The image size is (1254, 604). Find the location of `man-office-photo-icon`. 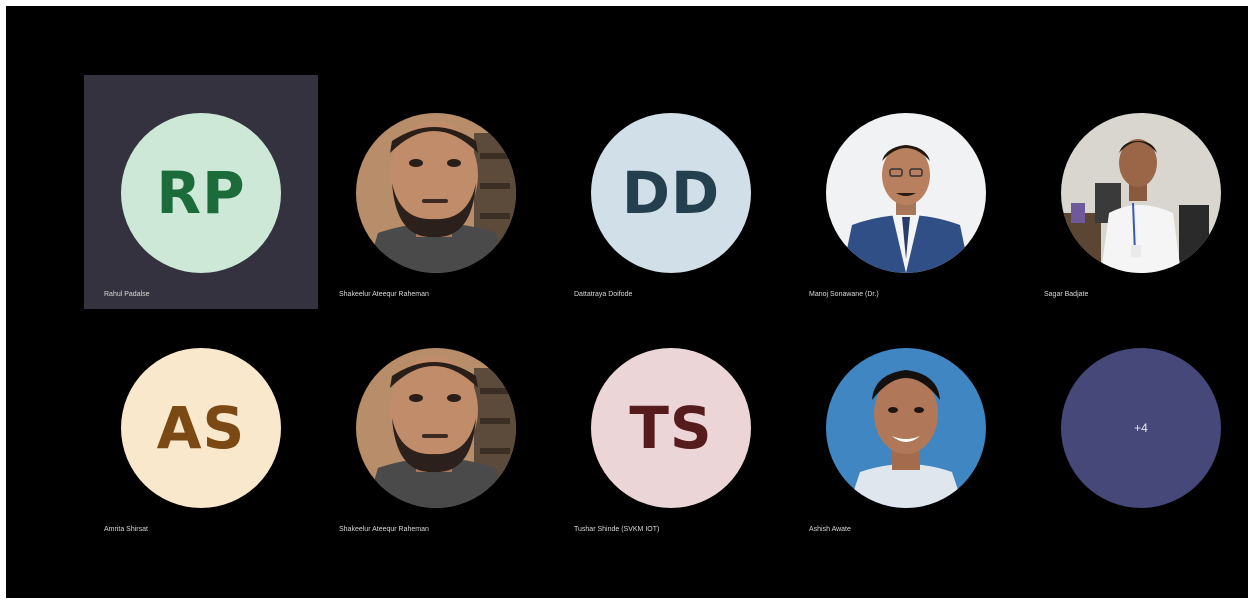

man-office-photo-icon is located at coordinates (1141, 193).